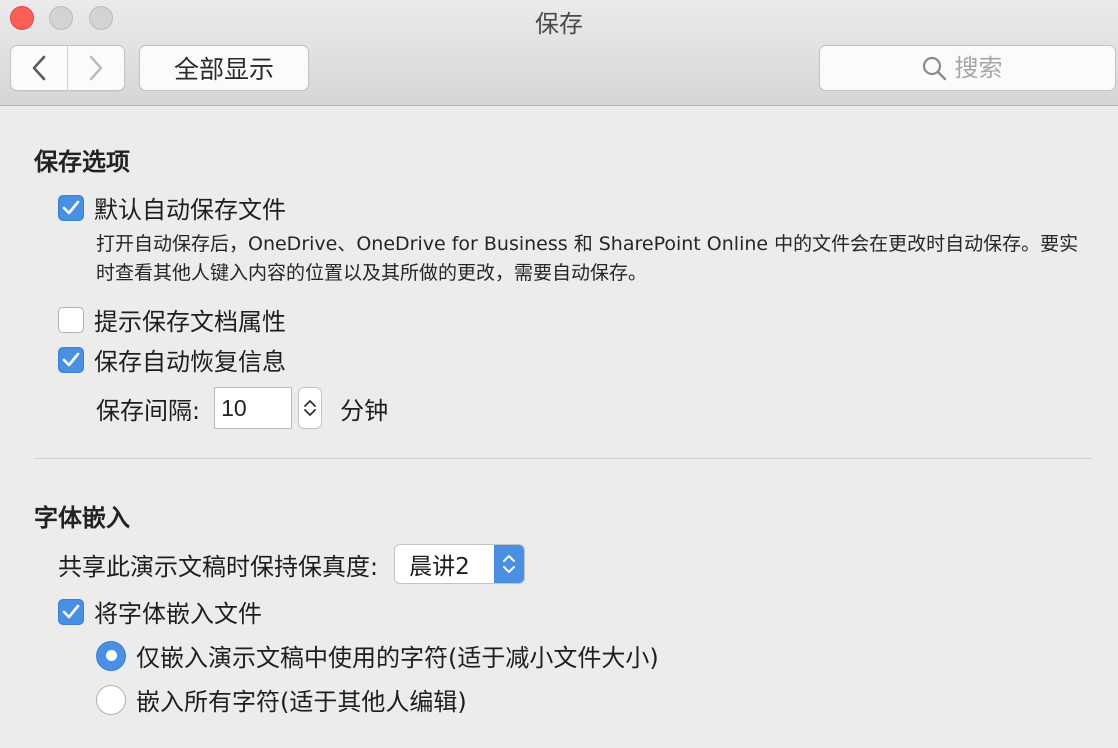 Image resolution: width=1118 pixels, height=748 pixels. What do you see at coordinates (178, 614) in the screenshot?
I see `embed-fonts-label: 将字体嵌入文件` at bounding box center [178, 614].